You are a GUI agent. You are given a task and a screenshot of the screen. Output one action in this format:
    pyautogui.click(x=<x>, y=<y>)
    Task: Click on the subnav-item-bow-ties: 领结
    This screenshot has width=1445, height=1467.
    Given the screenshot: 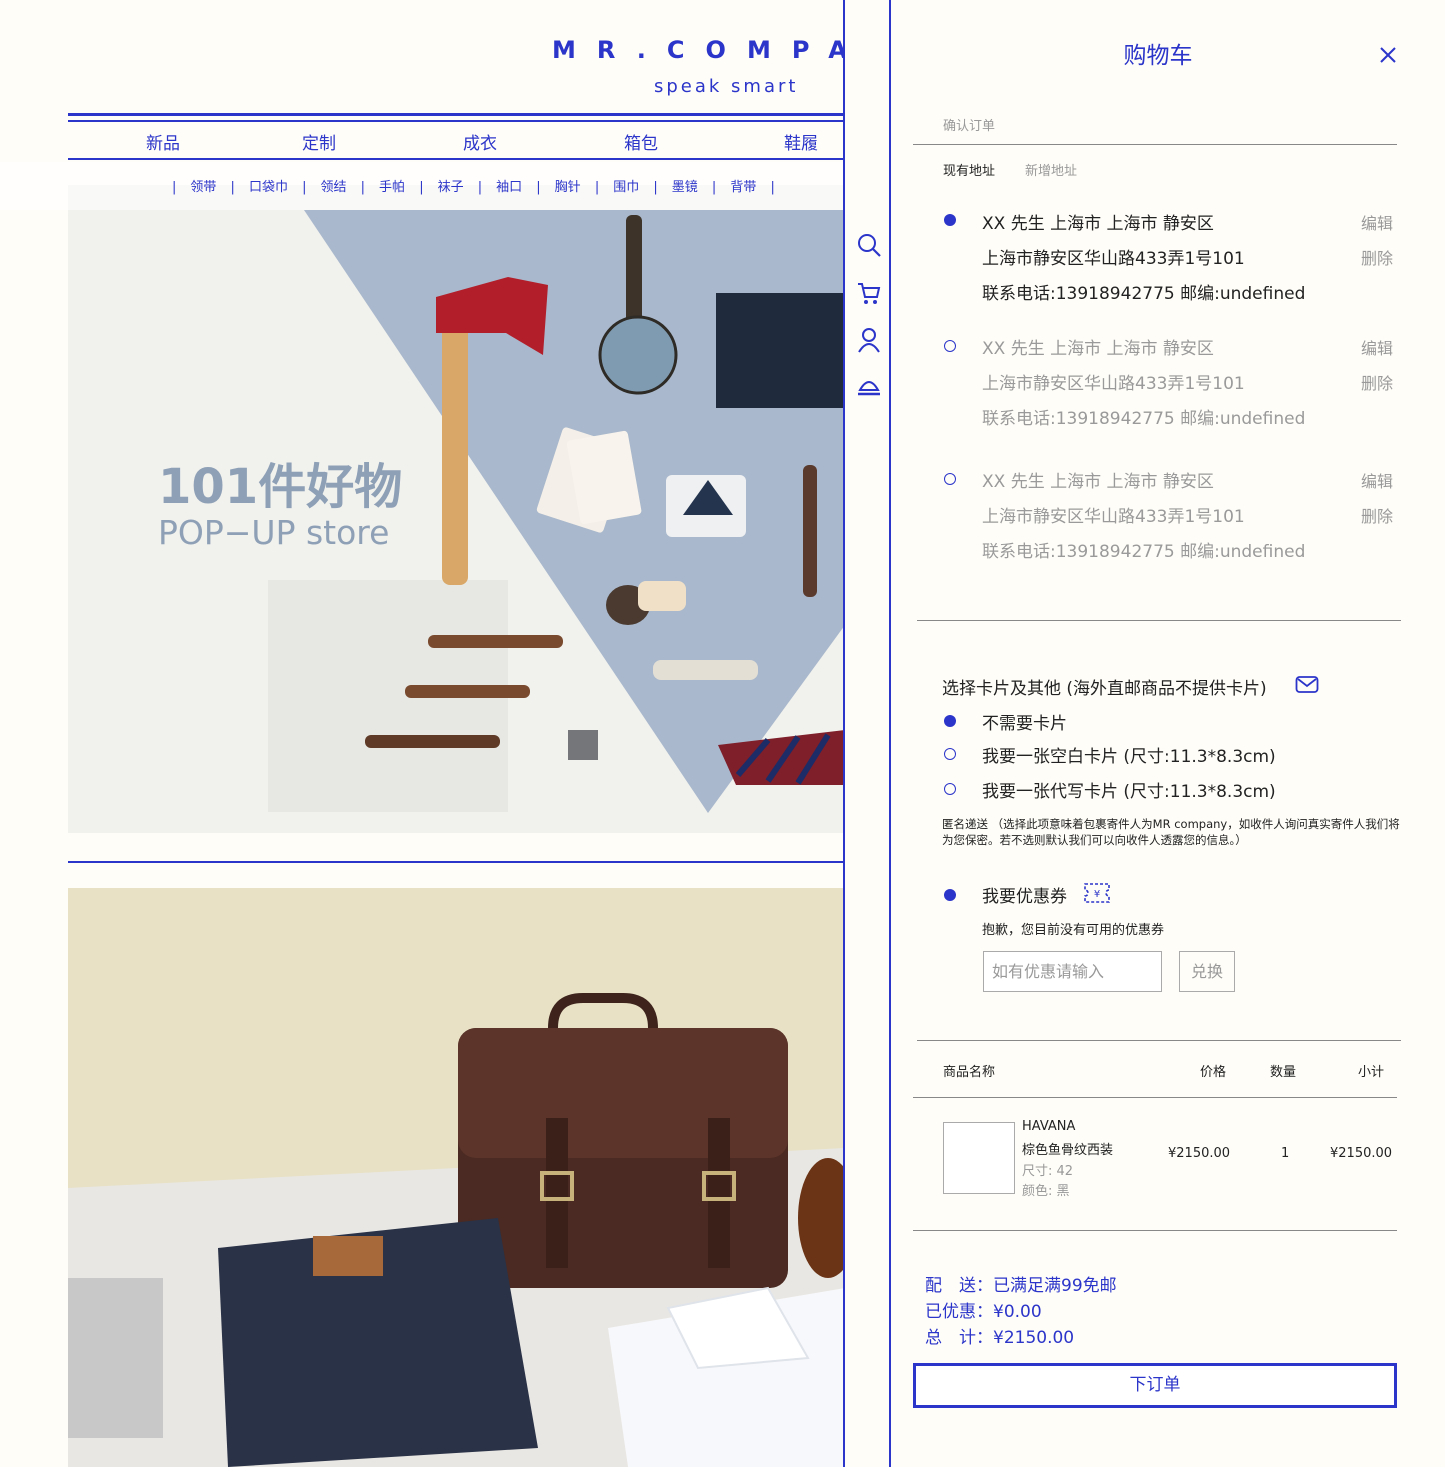 What is the action you would take?
    pyautogui.click(x=333, y=185)
    